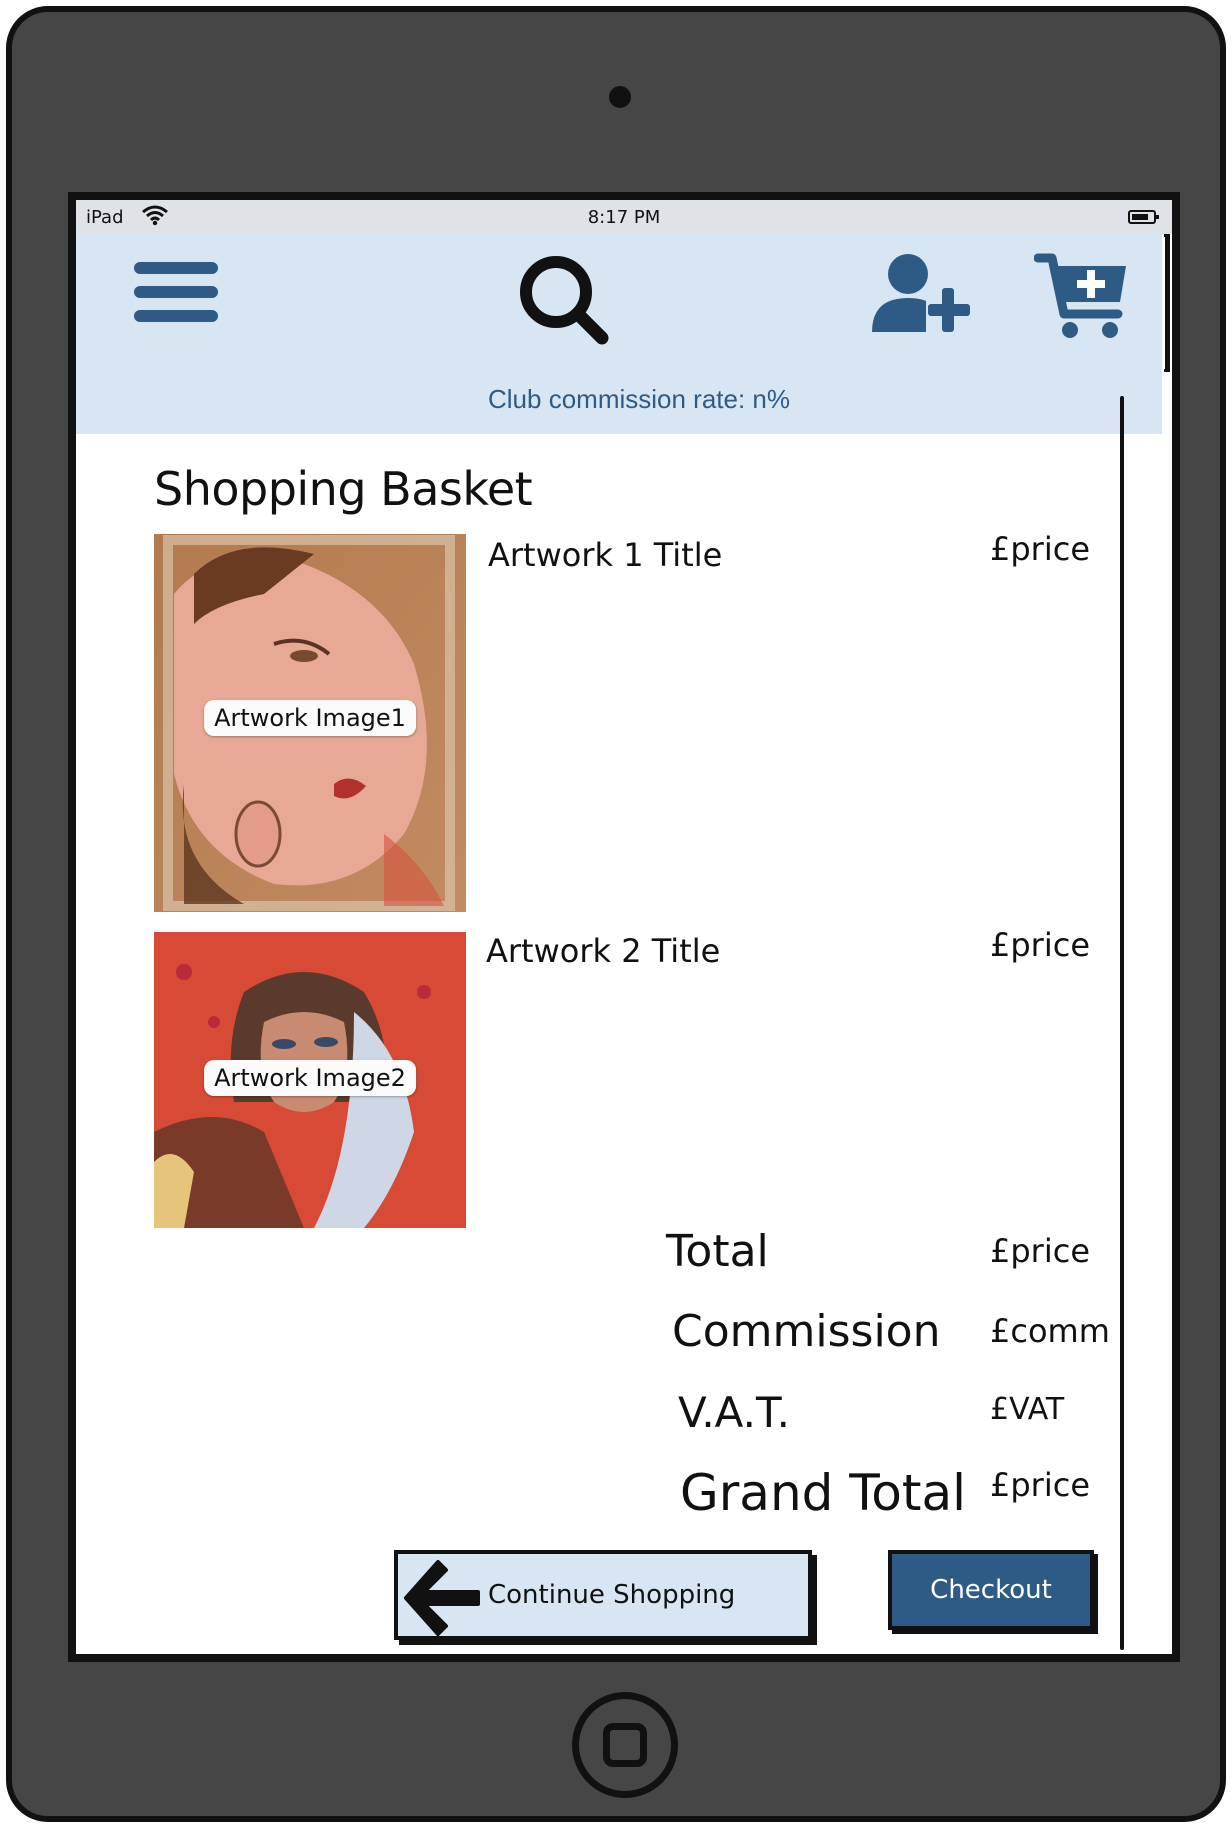 The image size is (1232, 1832). Describe the element at coordinates (619, 334) in the screenshot. I see `app-header: Club commission rate: n%` at that location.